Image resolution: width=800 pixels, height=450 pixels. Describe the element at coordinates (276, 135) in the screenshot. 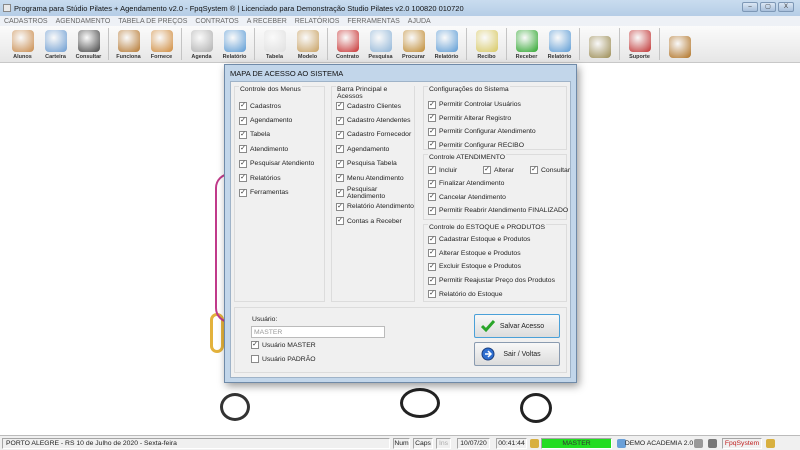

I see `permission-checkbox: ✓ Tabela` at that location.